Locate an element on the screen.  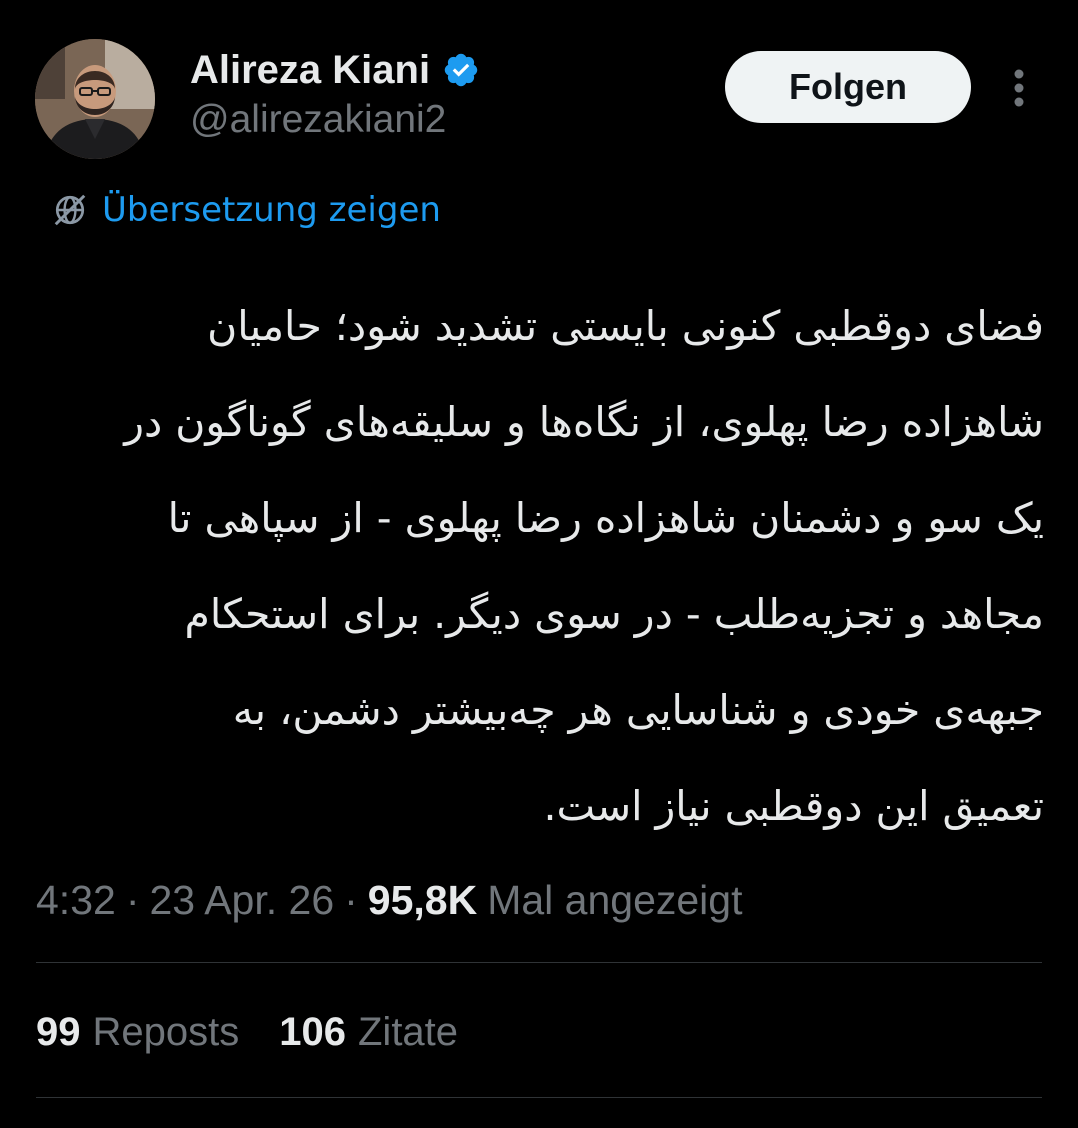
tweet-time: 4:32 is located at coordinates (76, 900).